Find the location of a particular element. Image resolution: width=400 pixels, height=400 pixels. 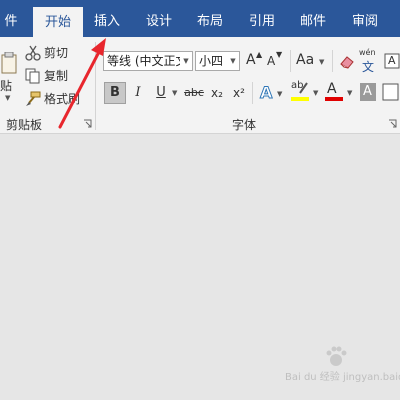

watermark: Bai du 经验 jingyan.baidu.com is located at coordinates (342, 366).